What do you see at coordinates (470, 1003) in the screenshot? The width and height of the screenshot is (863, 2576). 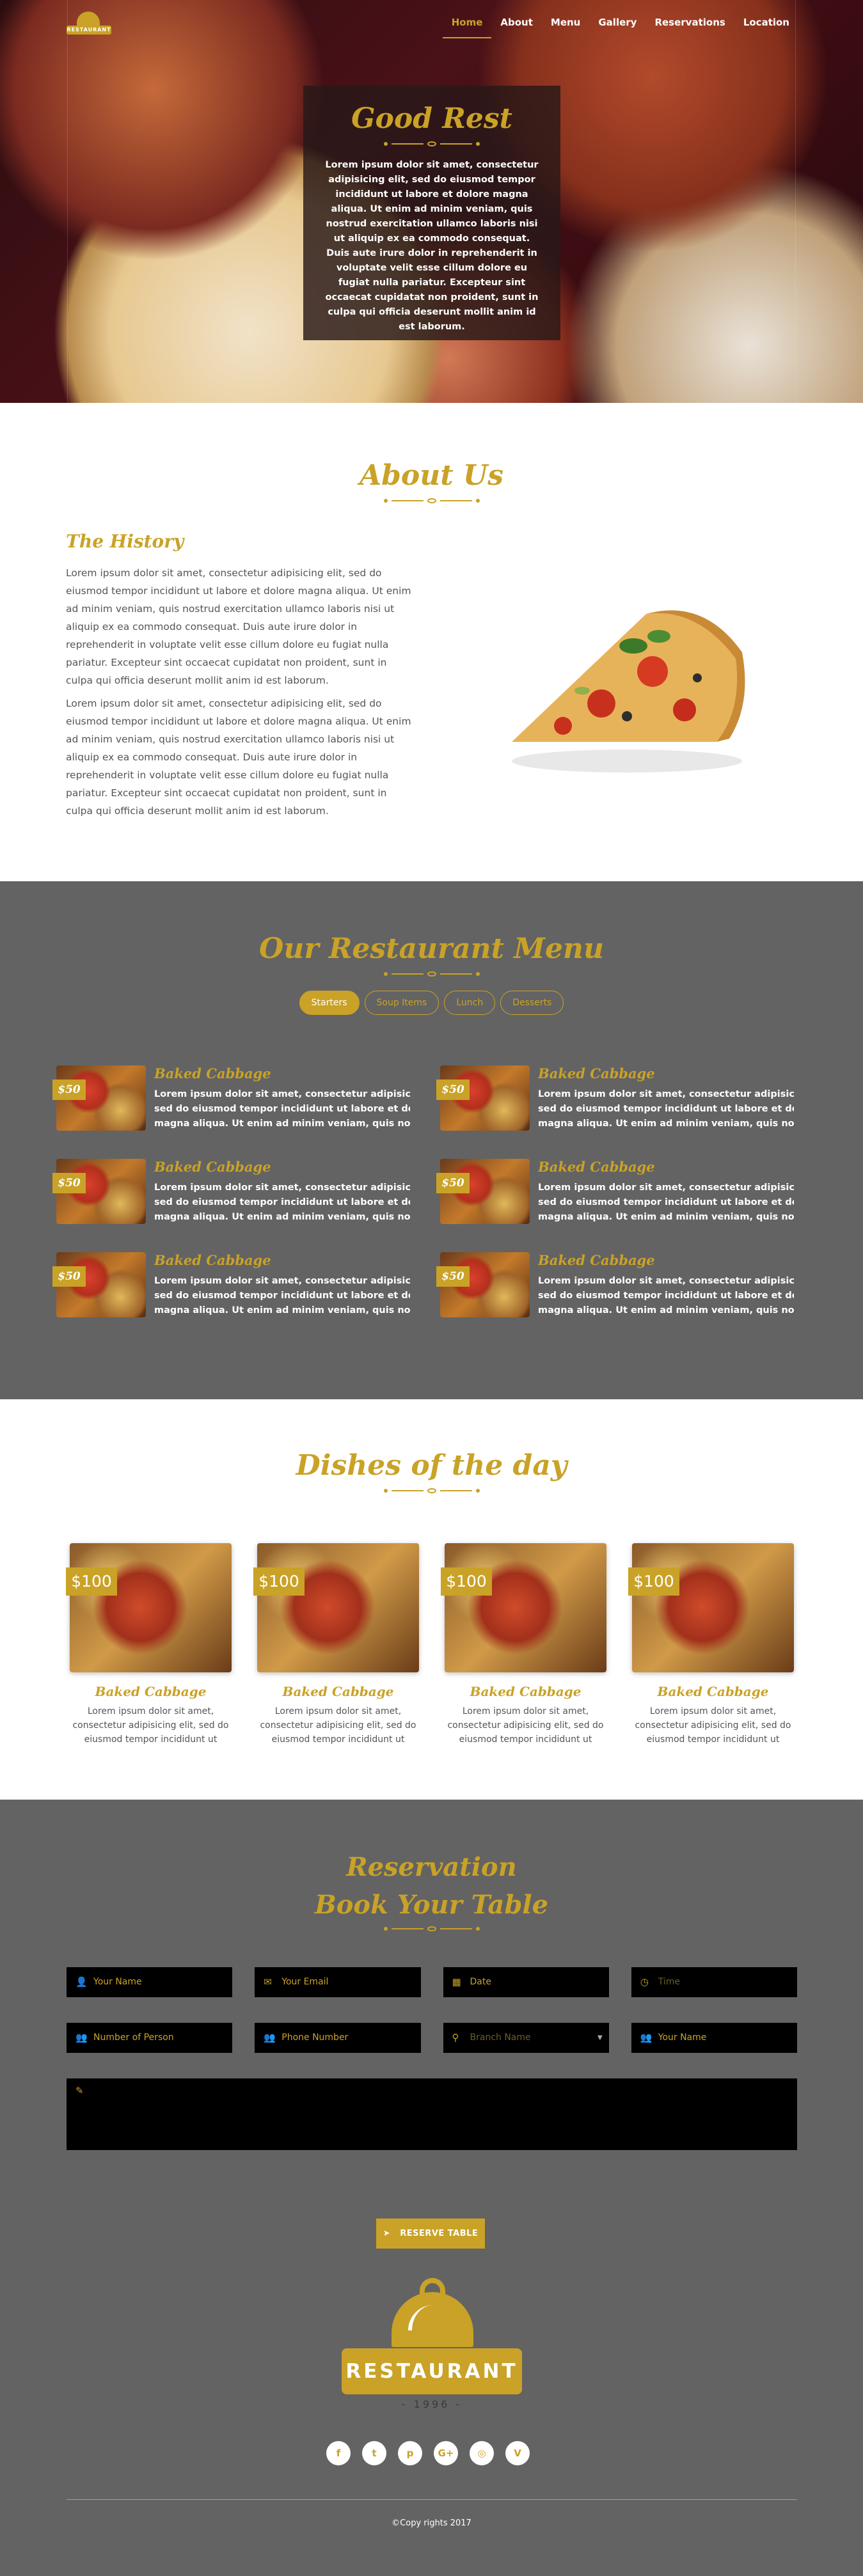 I see `tab-lunch: Lunch` at bounding box center [470, 1003].